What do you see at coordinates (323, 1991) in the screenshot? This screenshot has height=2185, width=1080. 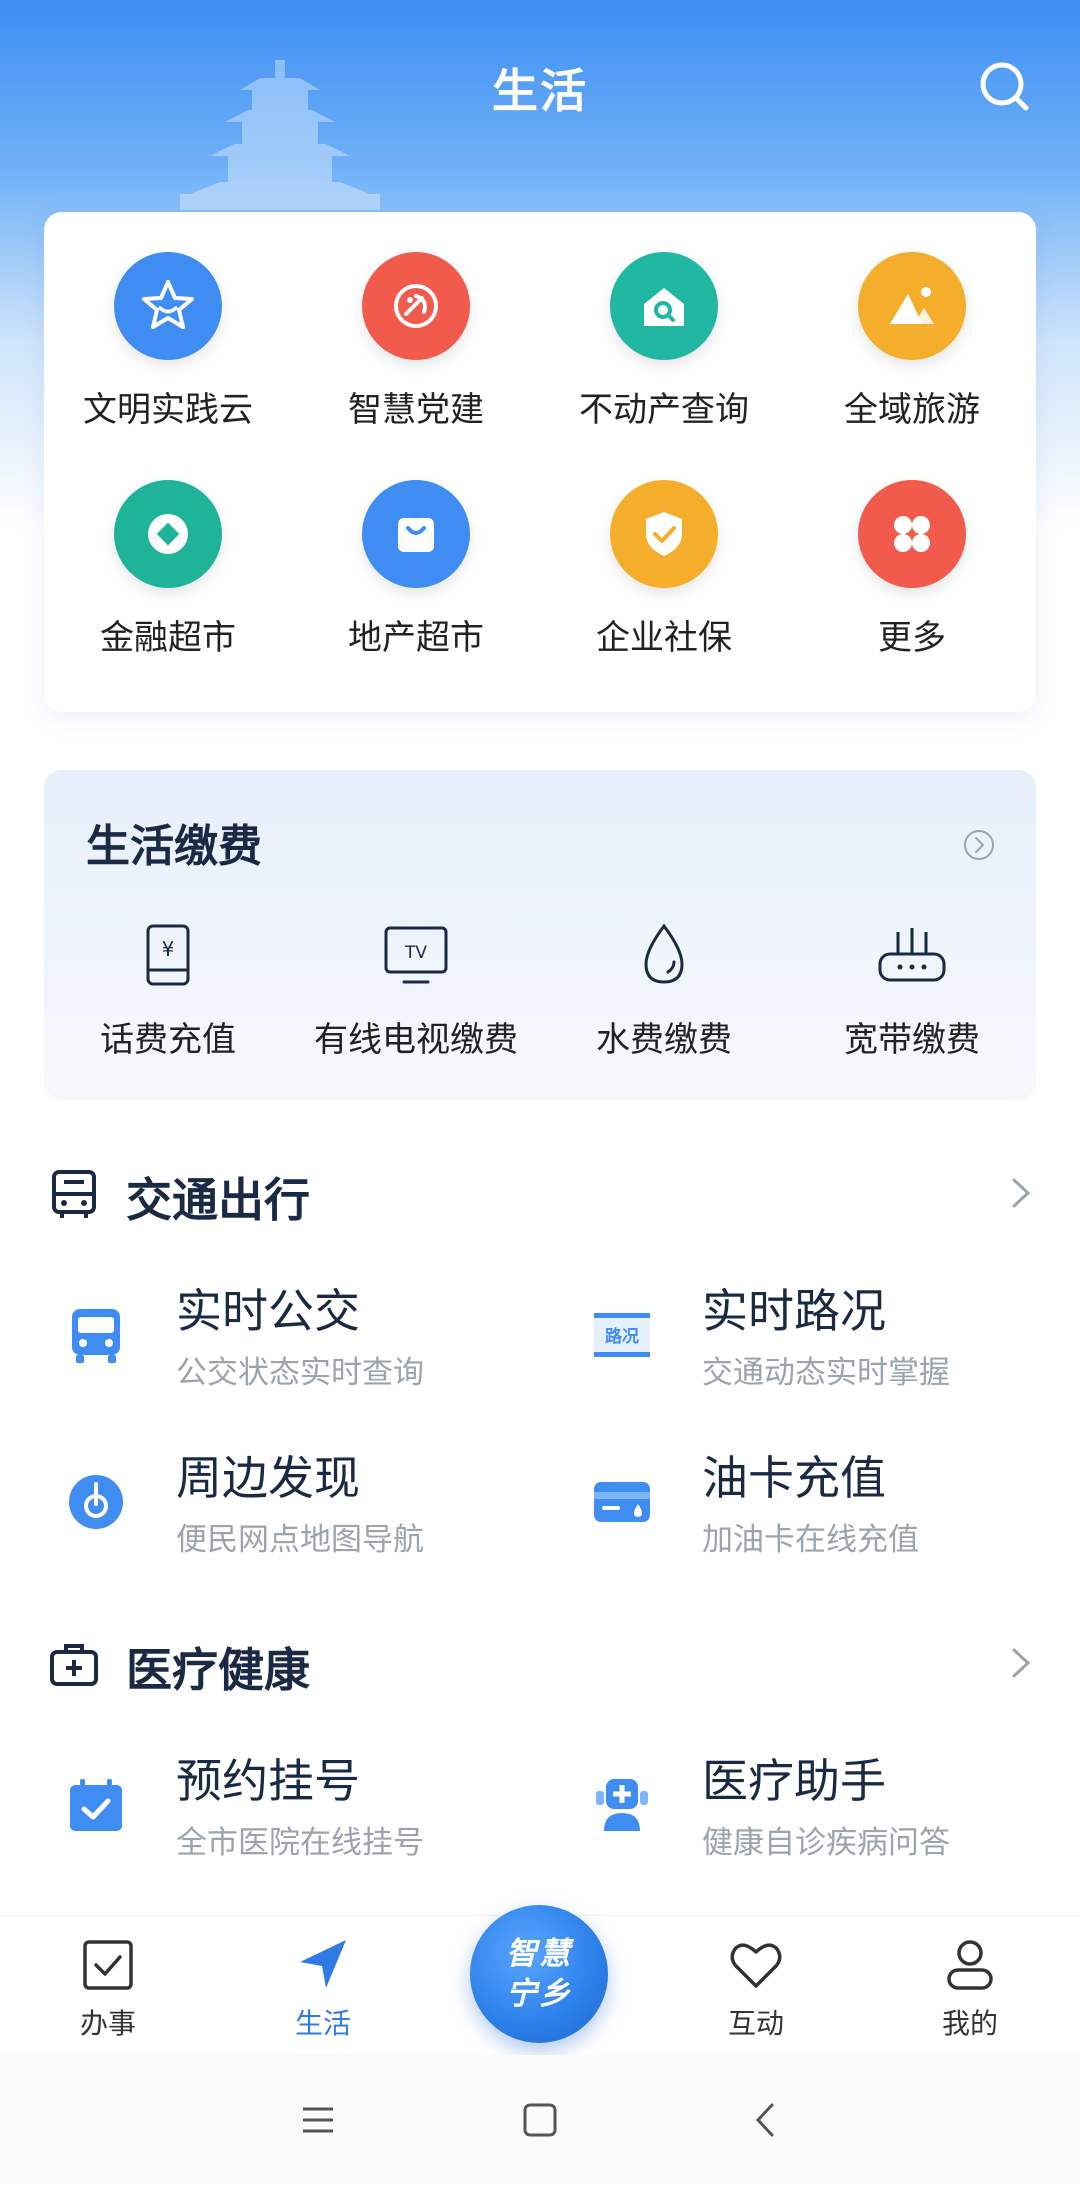 I see `nav-item-shenghuo: 生活` at bounding box center [323, 1991].